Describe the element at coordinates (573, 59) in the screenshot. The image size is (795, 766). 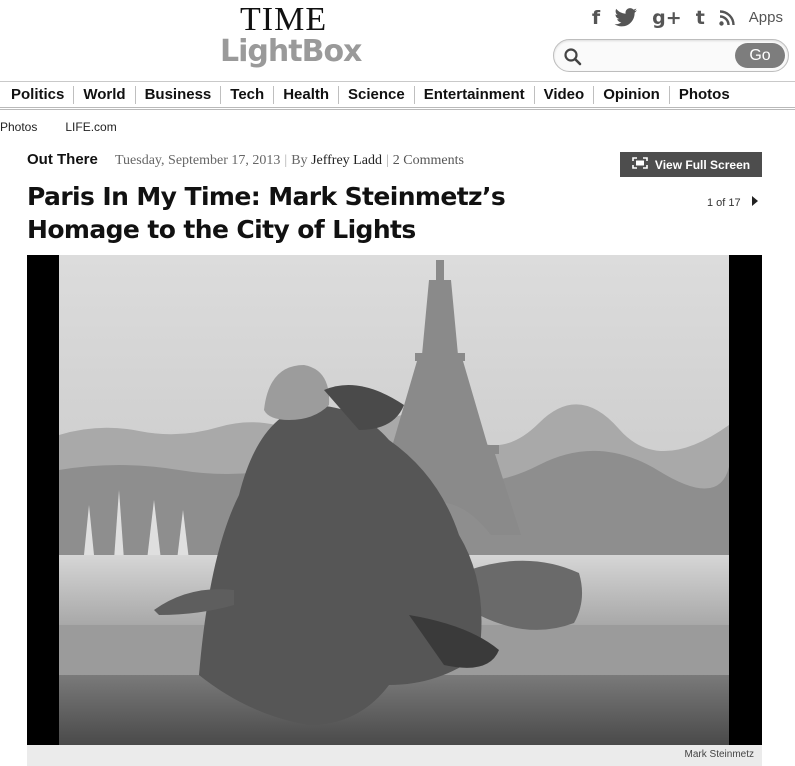
I see `search-icon` at that location.